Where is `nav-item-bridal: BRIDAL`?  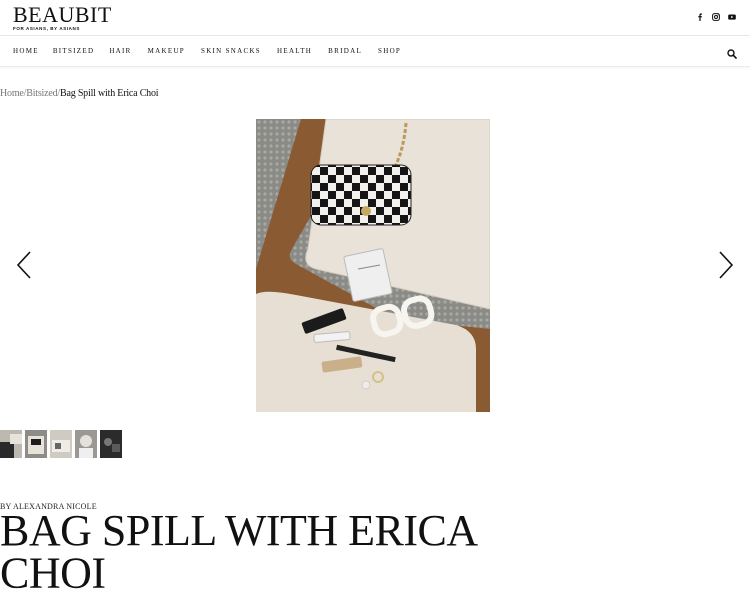
nav-item-bridal: BRIDAL is located at coordinates (345, 51).